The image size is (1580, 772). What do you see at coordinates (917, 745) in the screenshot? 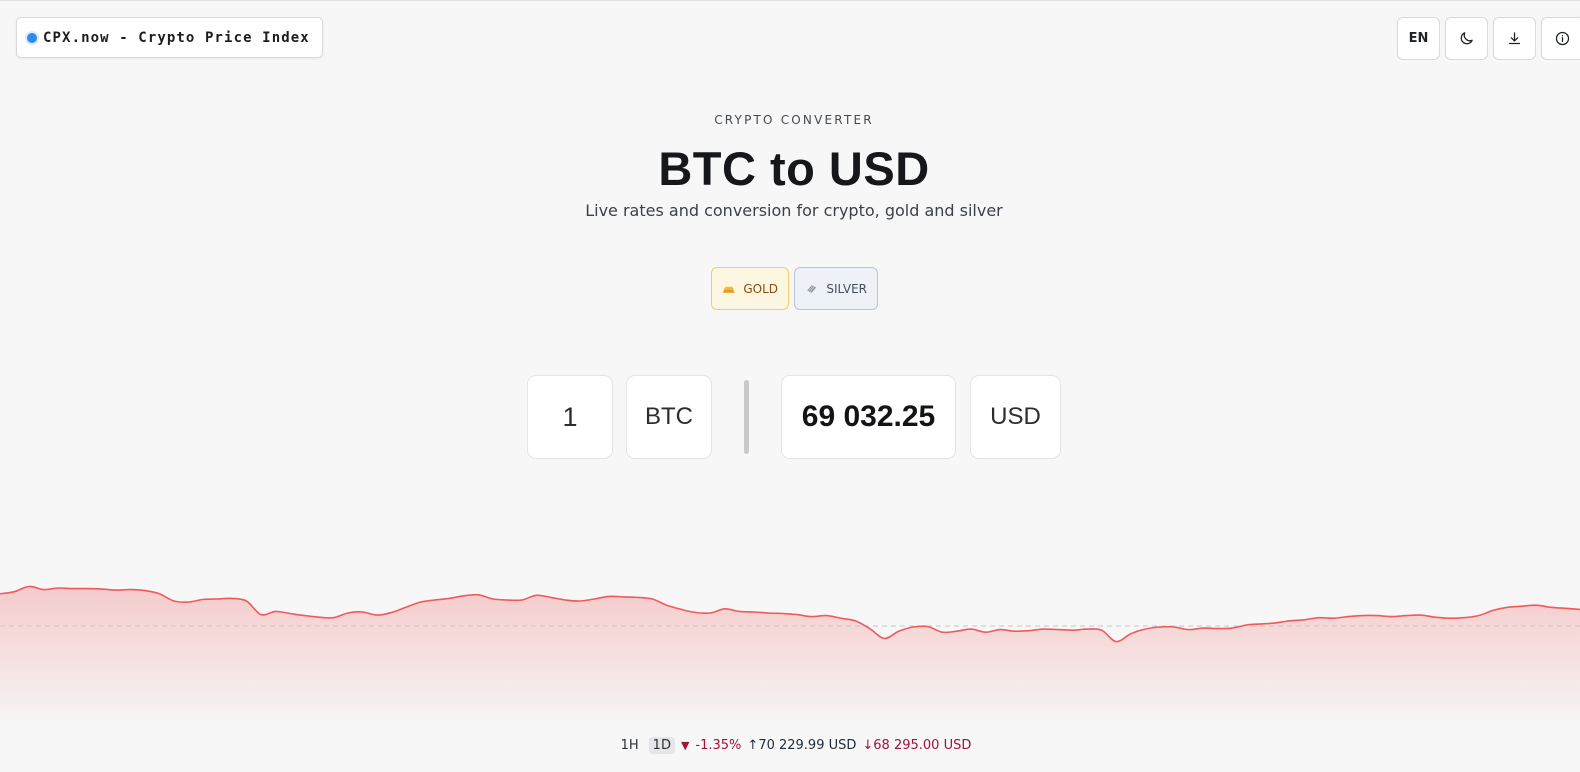
I see `period-low: ↓68 295.00 USD` at bounding box center [917, 745].